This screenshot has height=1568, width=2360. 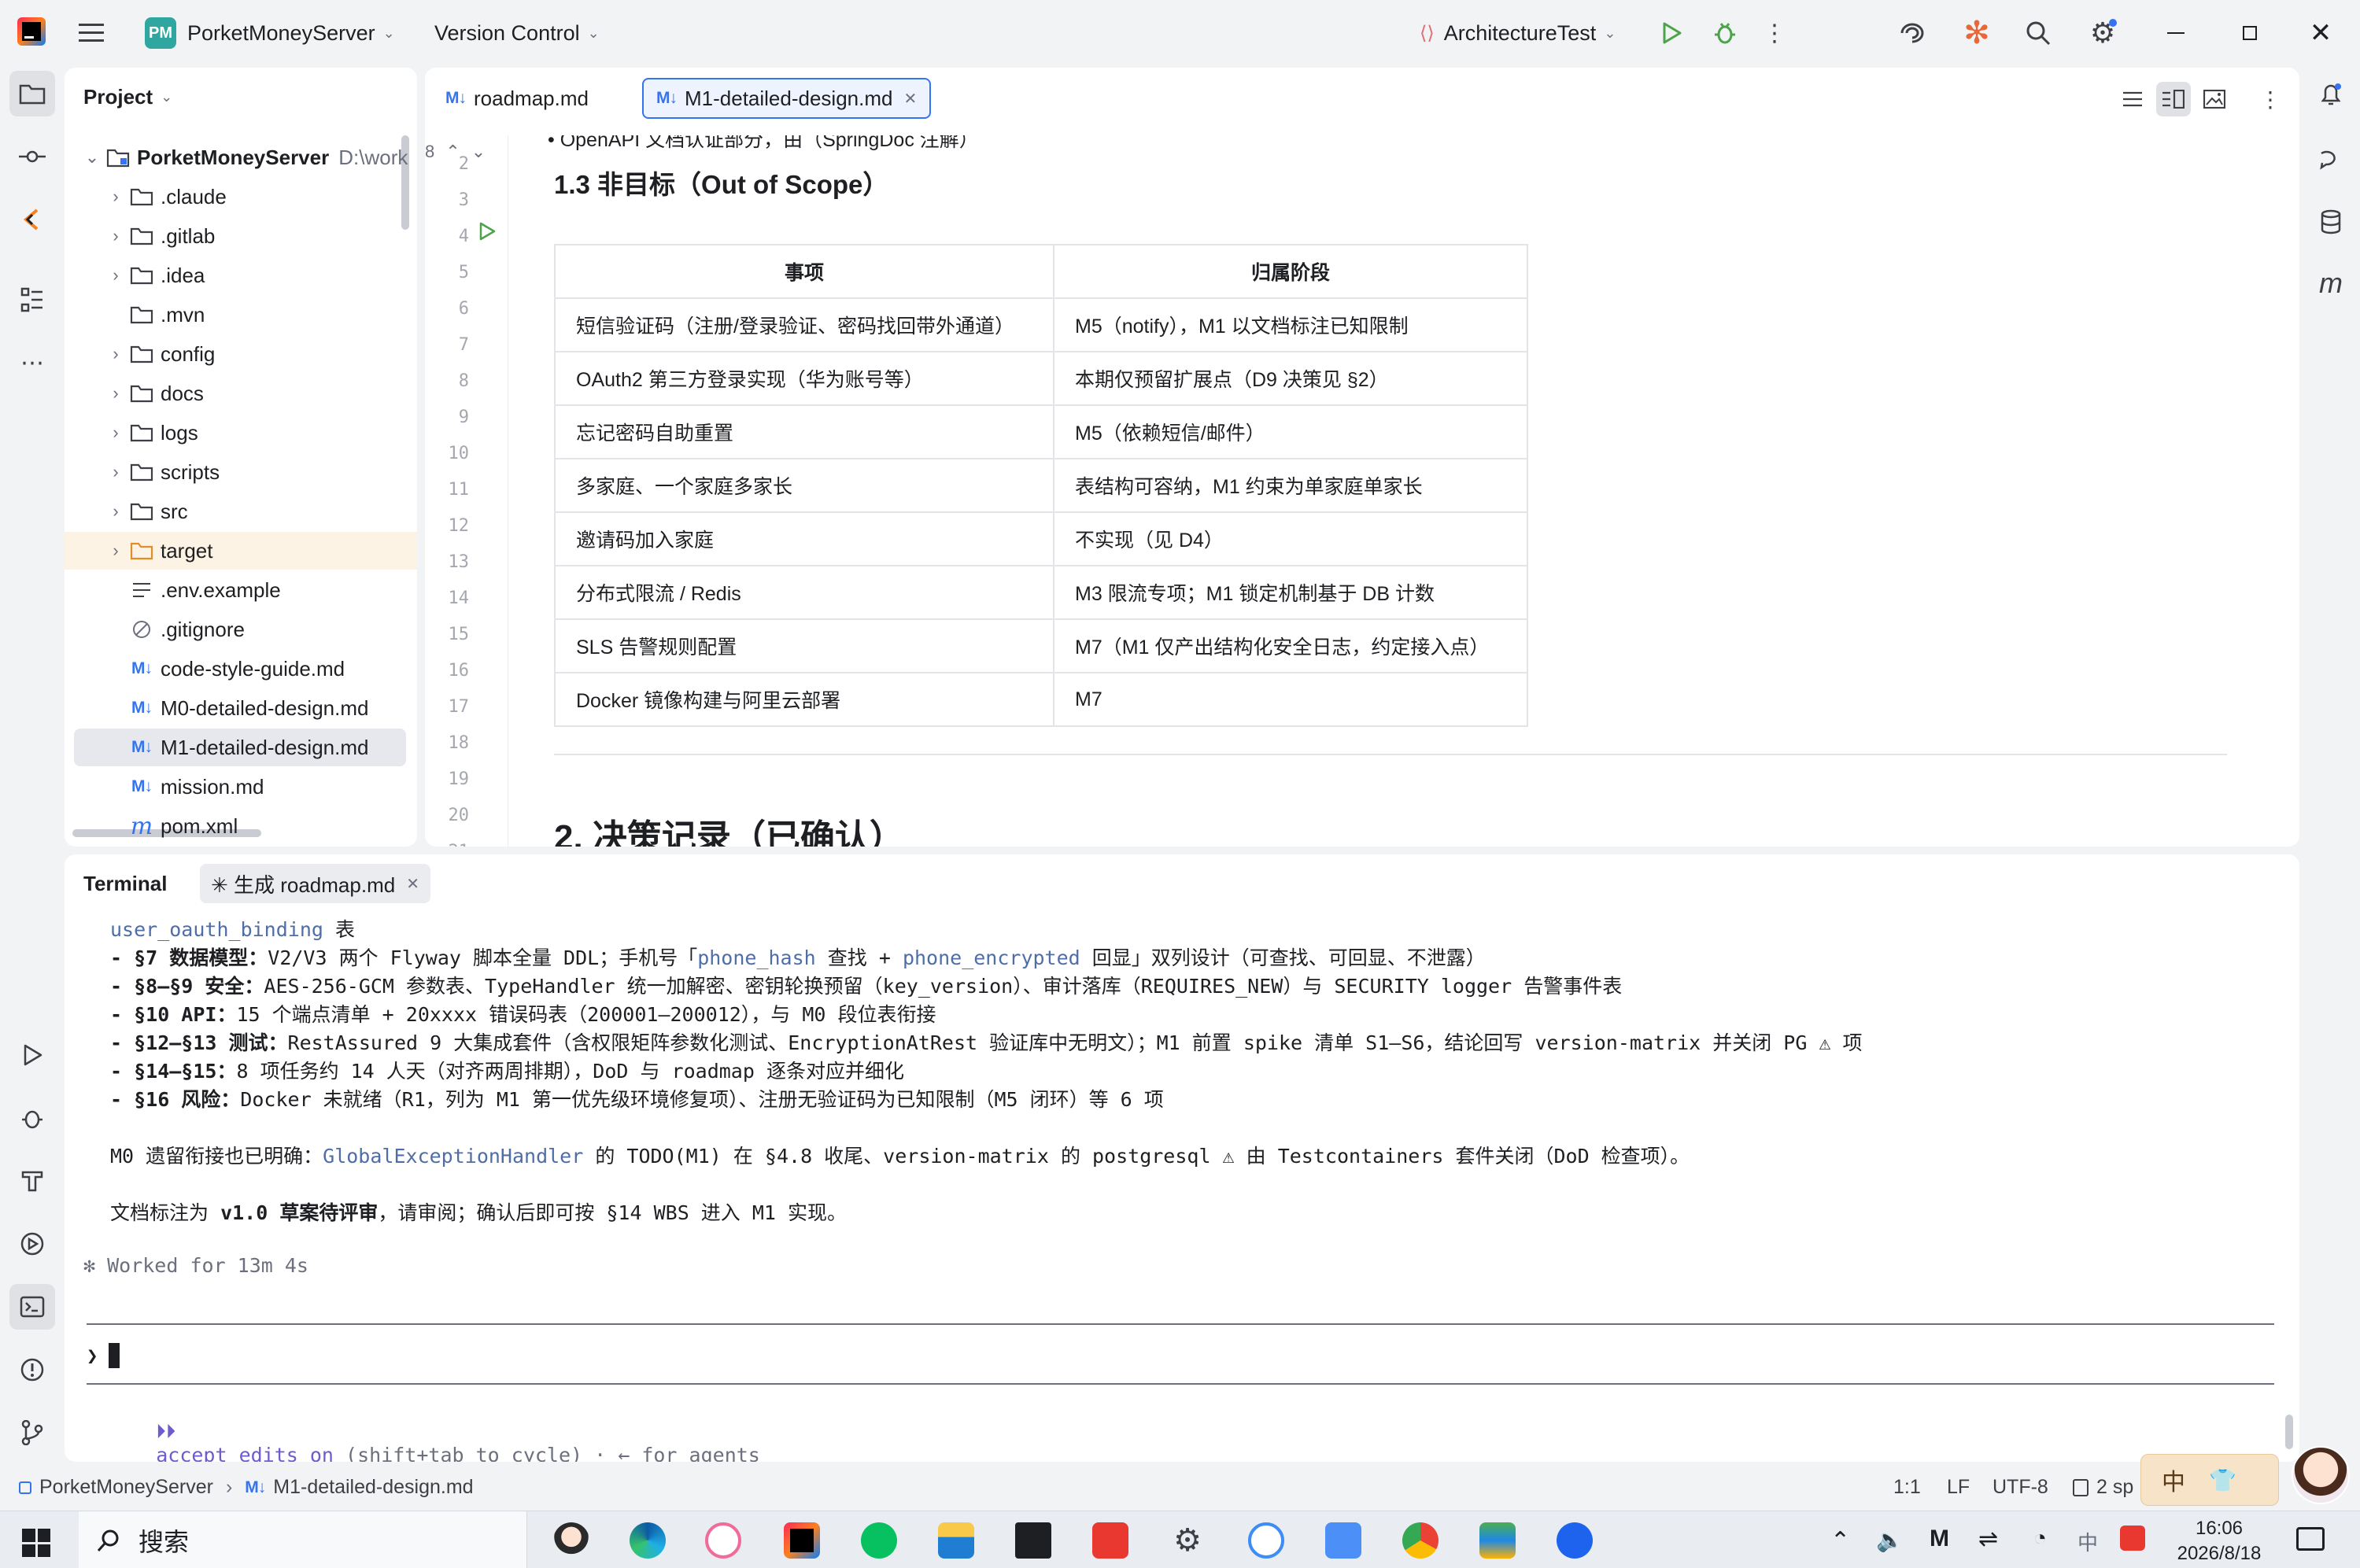 I want to click on taskbar-layers-app-icon, so click(x=1497, y=1540).